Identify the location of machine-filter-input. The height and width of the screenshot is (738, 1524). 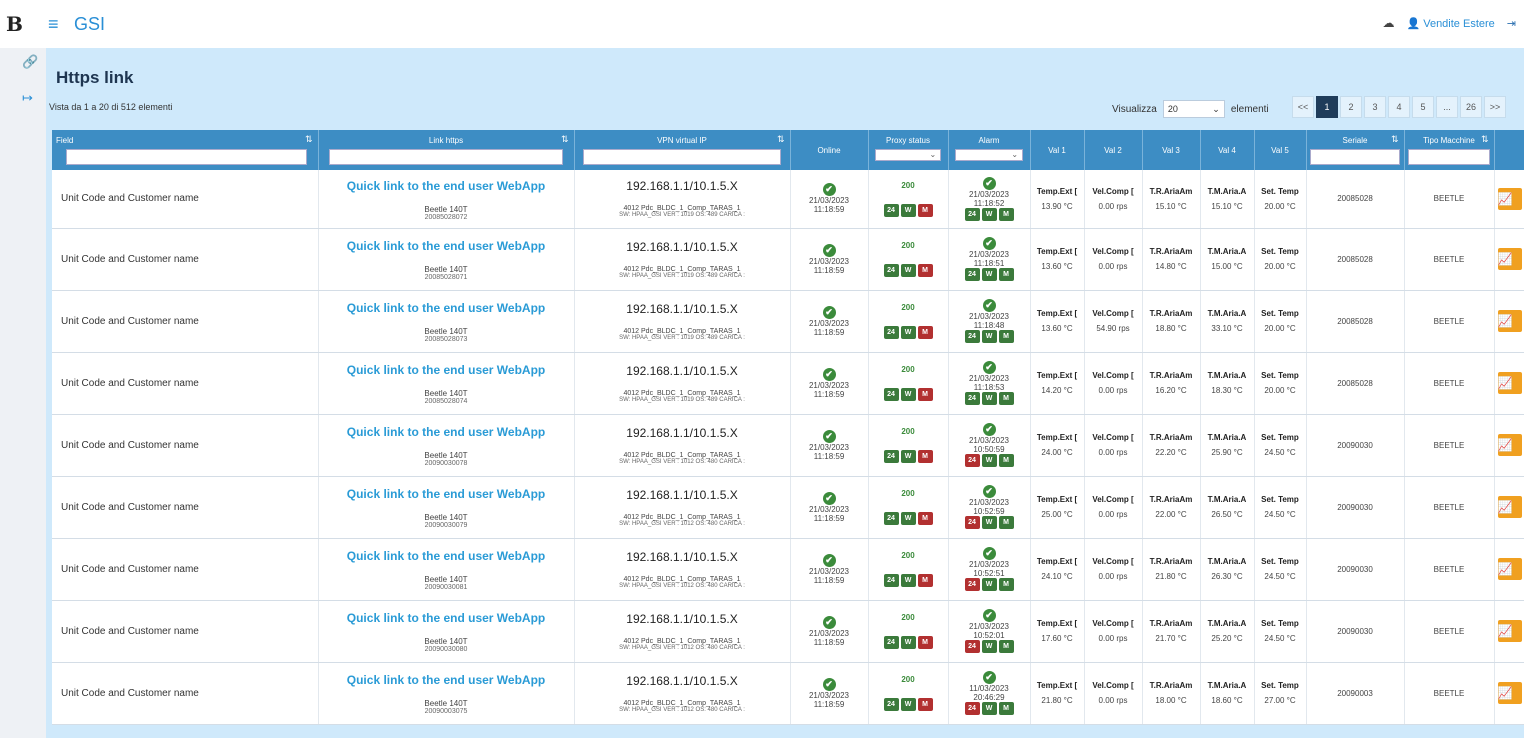
(1449, 157).